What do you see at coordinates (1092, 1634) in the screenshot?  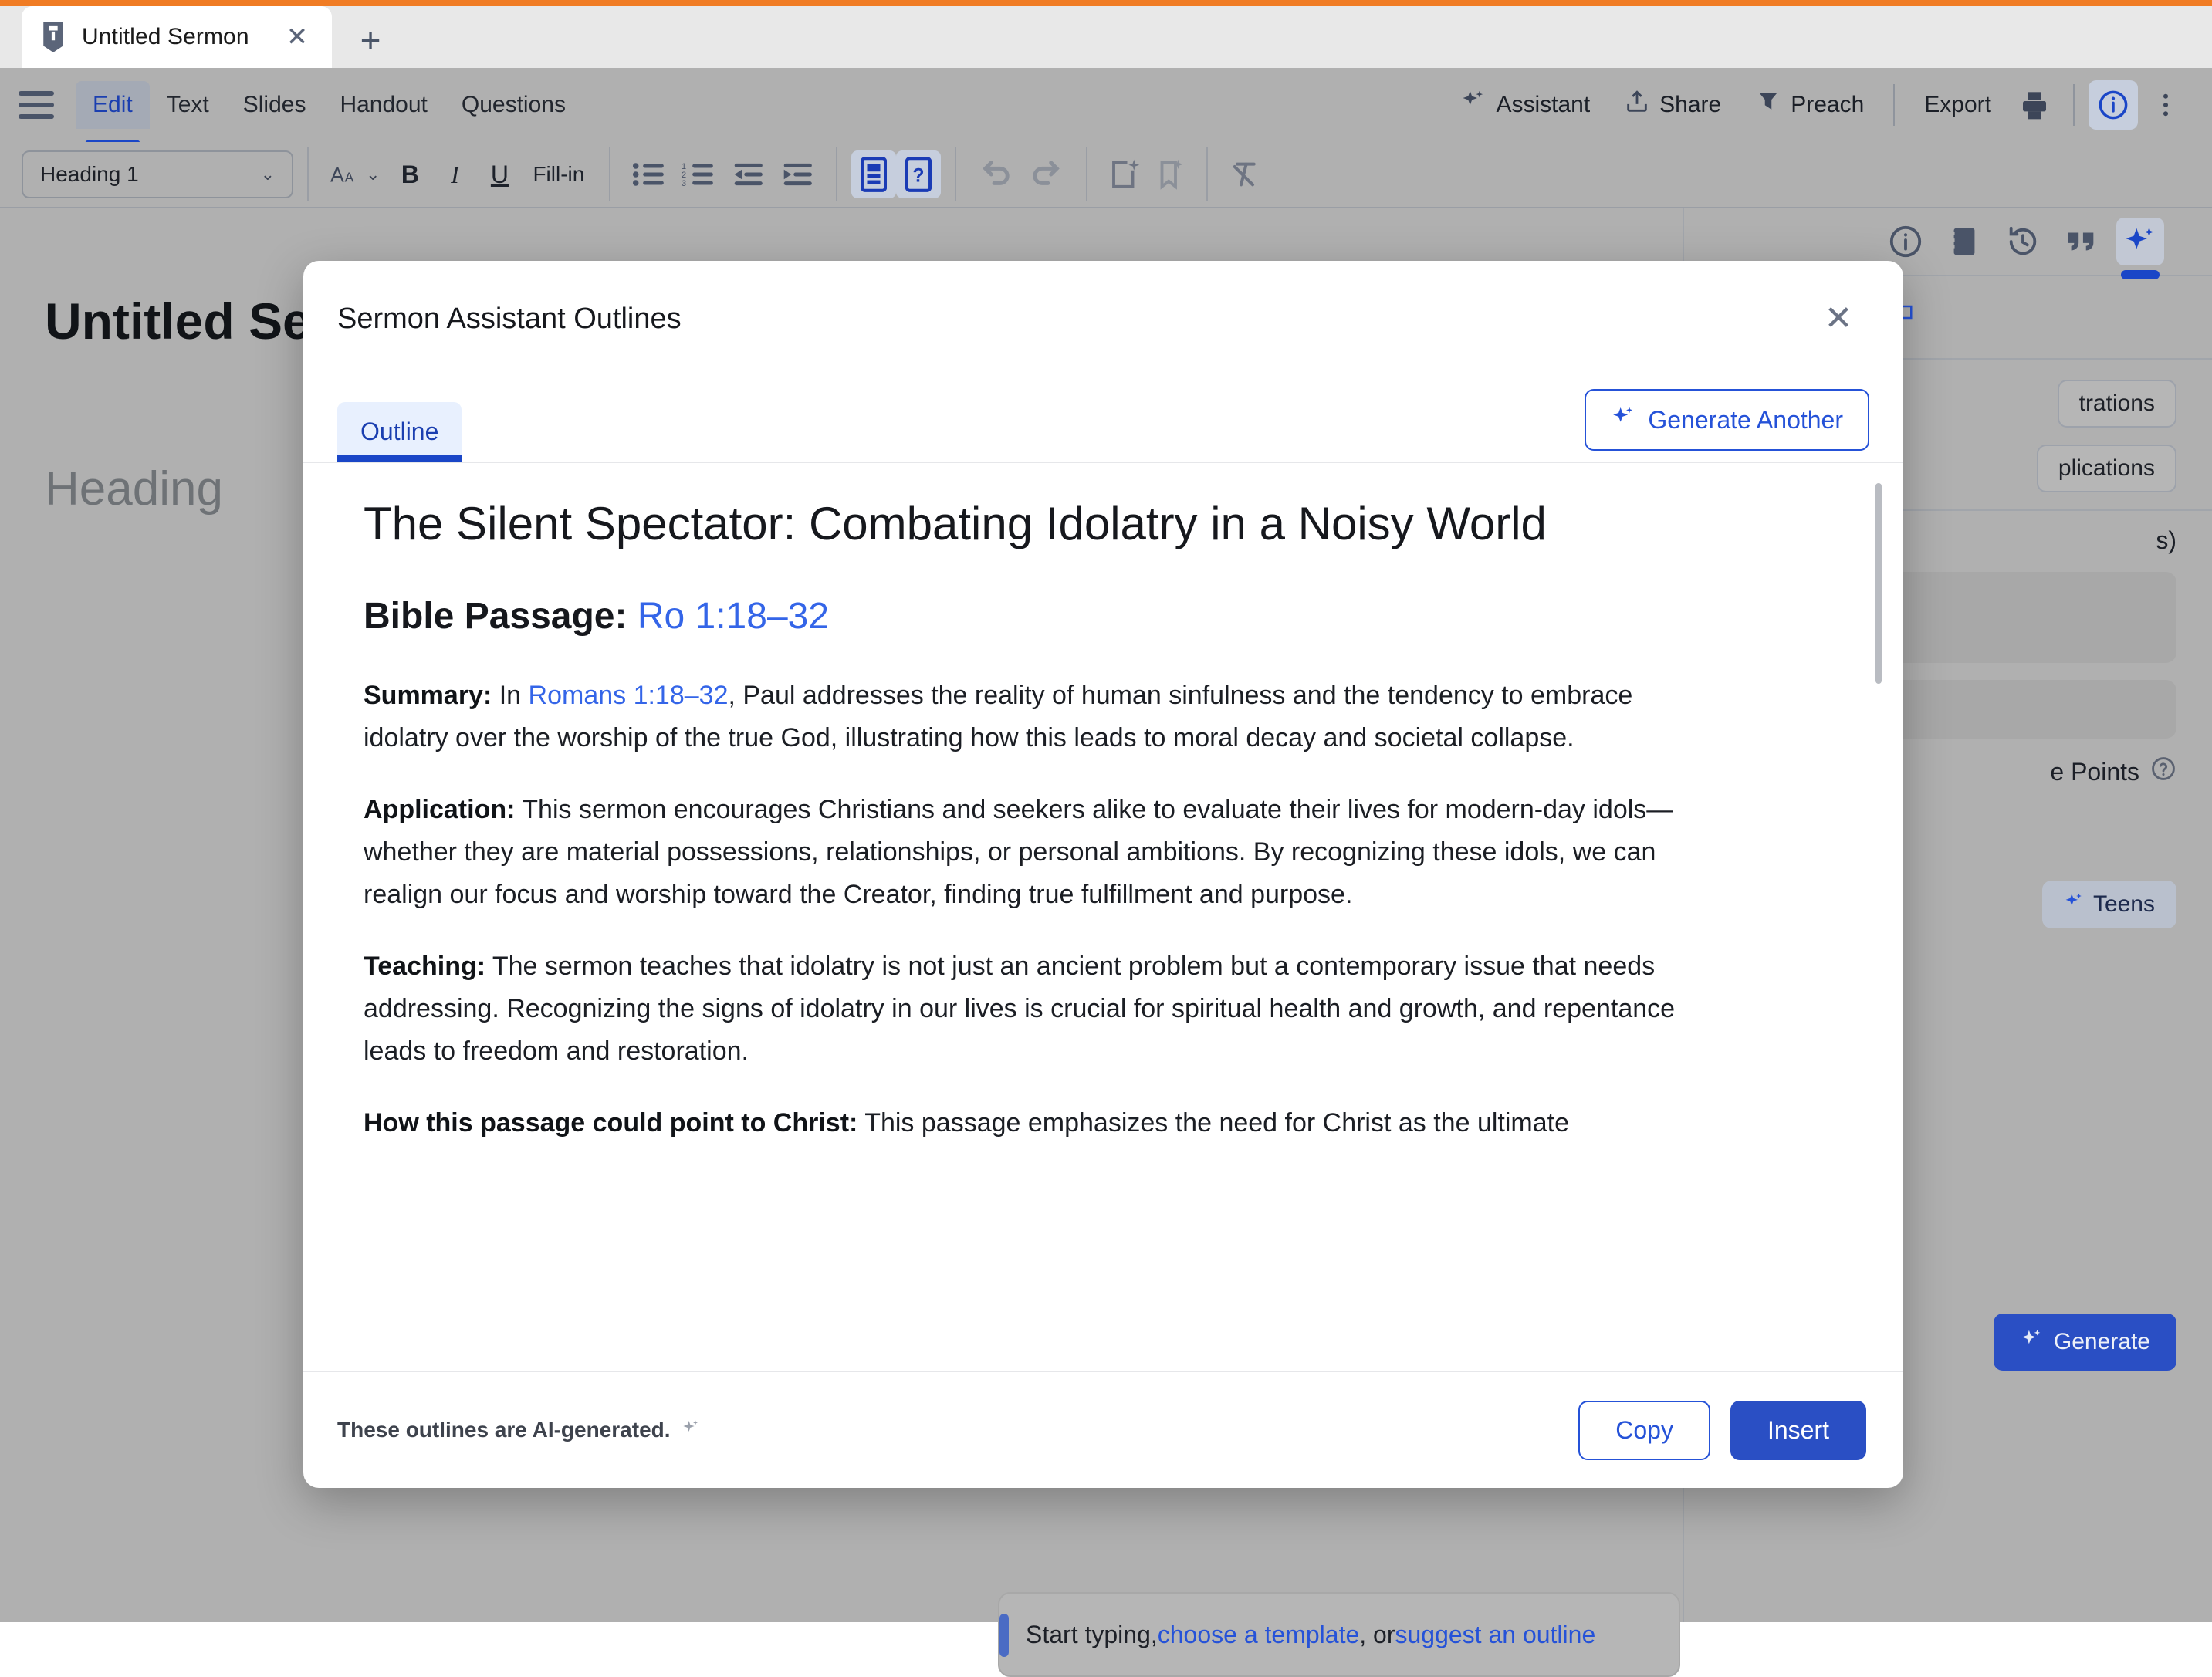 I see `hint-prefix: Start typing,` at bounding box center [1092, 1634].